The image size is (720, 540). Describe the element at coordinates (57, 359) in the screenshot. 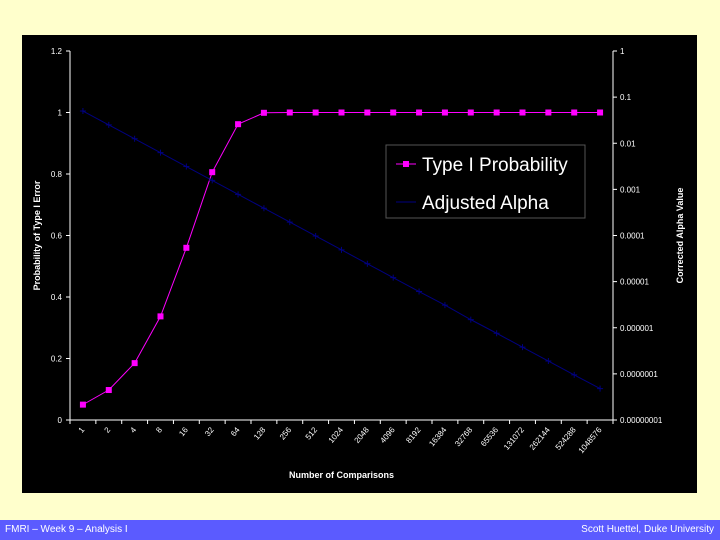

I see `y-tick-label: 0.2` at that location.